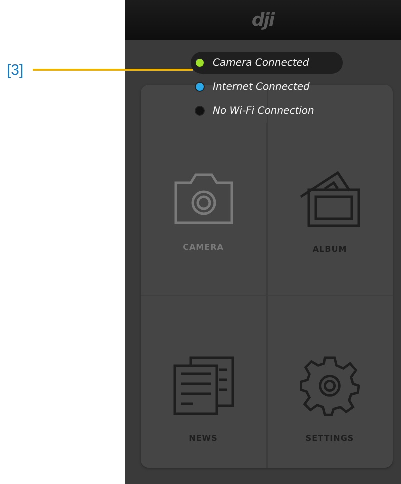  What do you see at coordinates (261, 63) in the screenshot?
I see `status-text: Camera Connected` at bounding box center [261, 63].